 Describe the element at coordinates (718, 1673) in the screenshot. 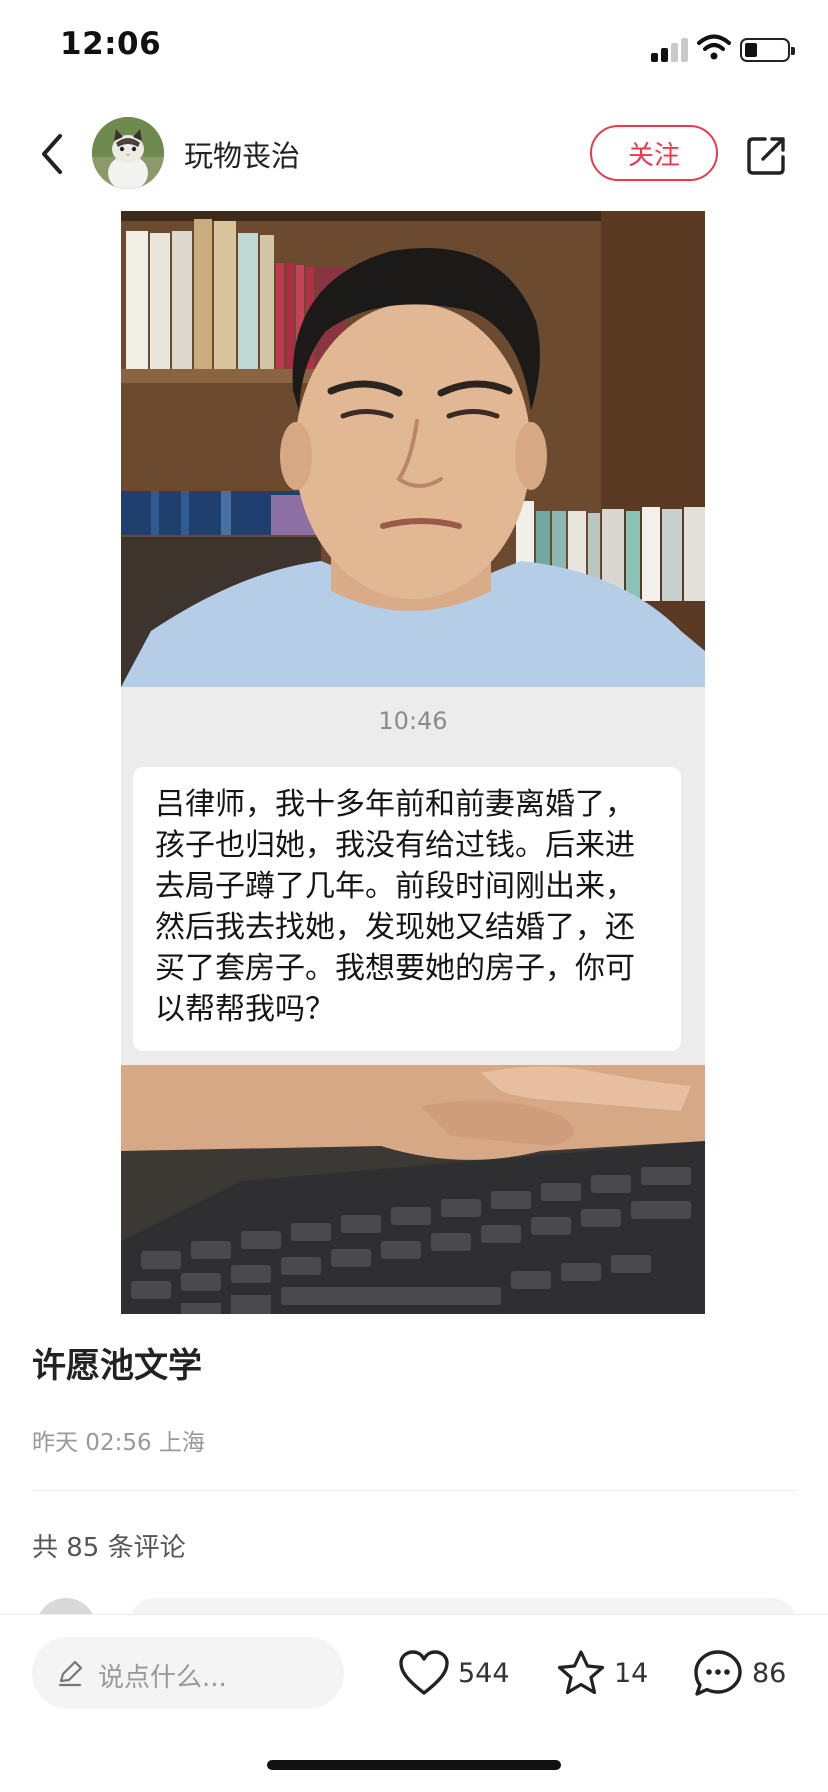

I see `comment-bubble-icon` at that location.